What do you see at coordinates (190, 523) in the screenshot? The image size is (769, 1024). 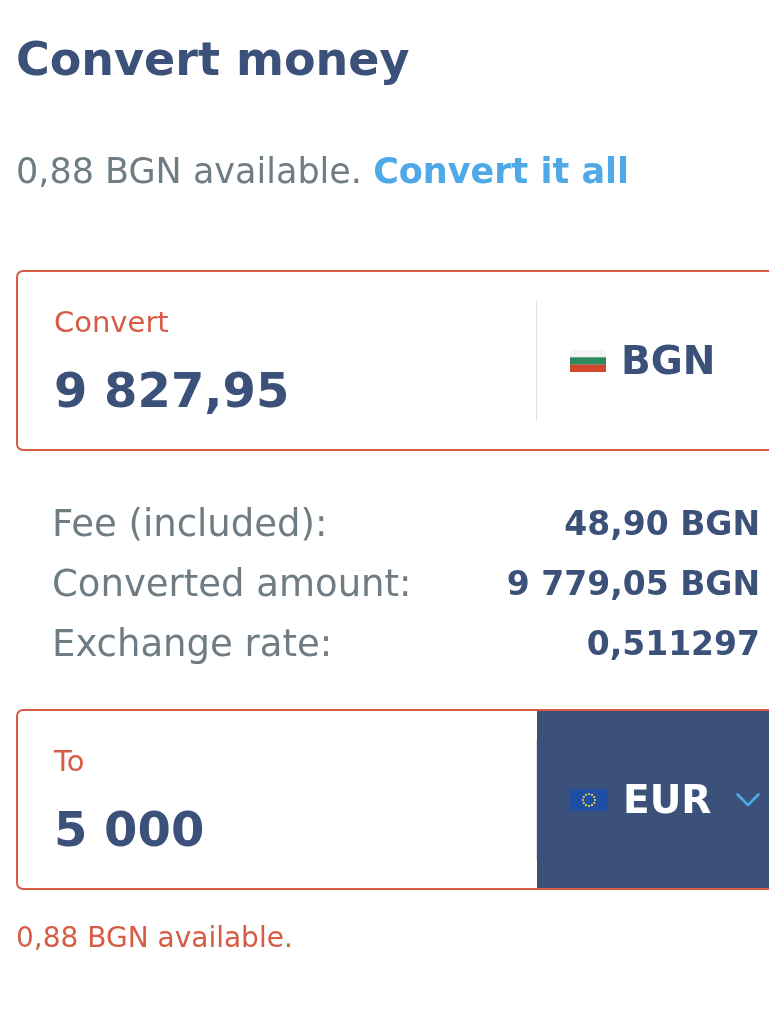 I see `detail-label: Fee (included):` at bounding box center [190, 523].